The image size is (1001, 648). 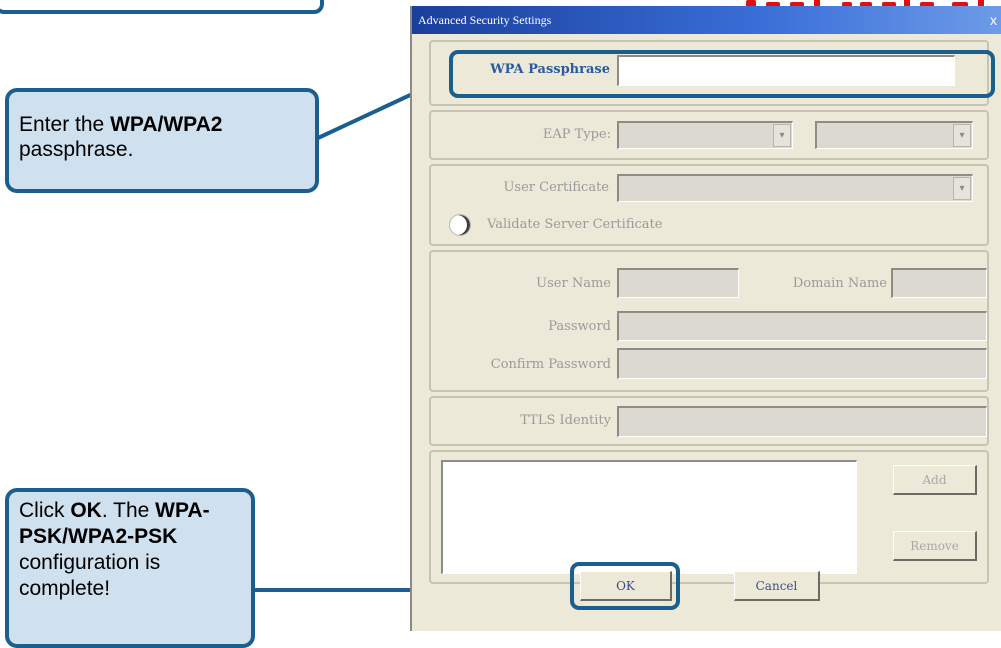 What do you see at coordinates (802, 421) in the screenshot?
I see `ttls-identity-input` at bounding box center [802, 421].